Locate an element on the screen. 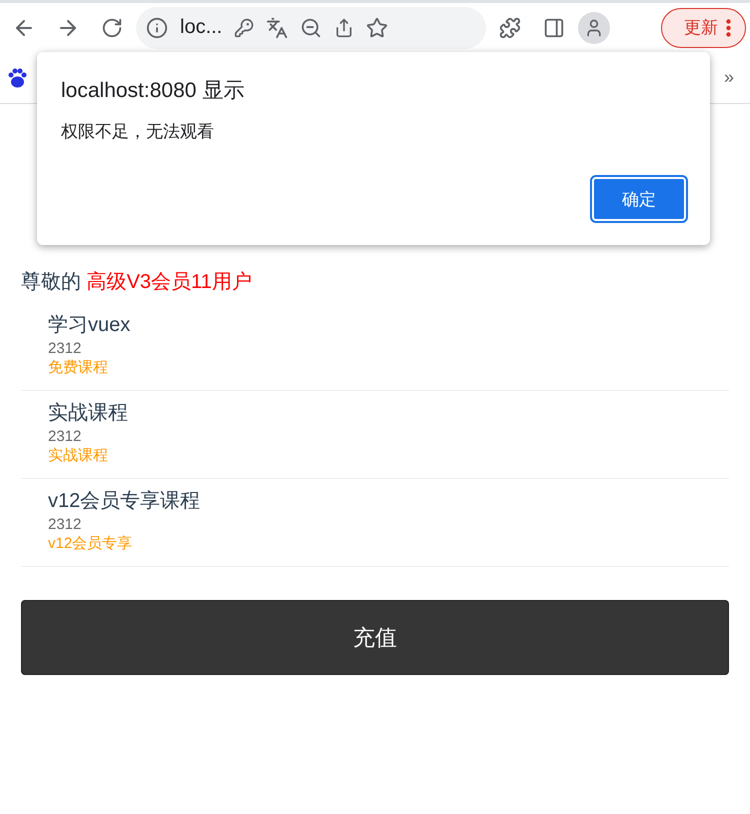 This screenshot has width=750, height=814. bookmarks-overflow: » is located at coordinates (729, 77).